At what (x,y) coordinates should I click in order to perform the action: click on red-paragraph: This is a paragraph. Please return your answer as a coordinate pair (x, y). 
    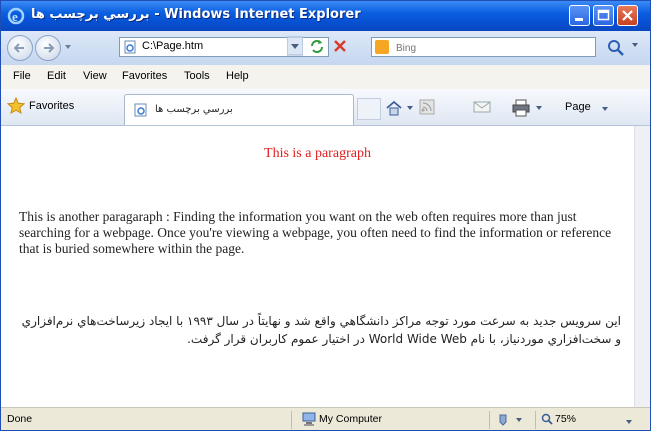
    Looking at the image, I should click on (317, 153).